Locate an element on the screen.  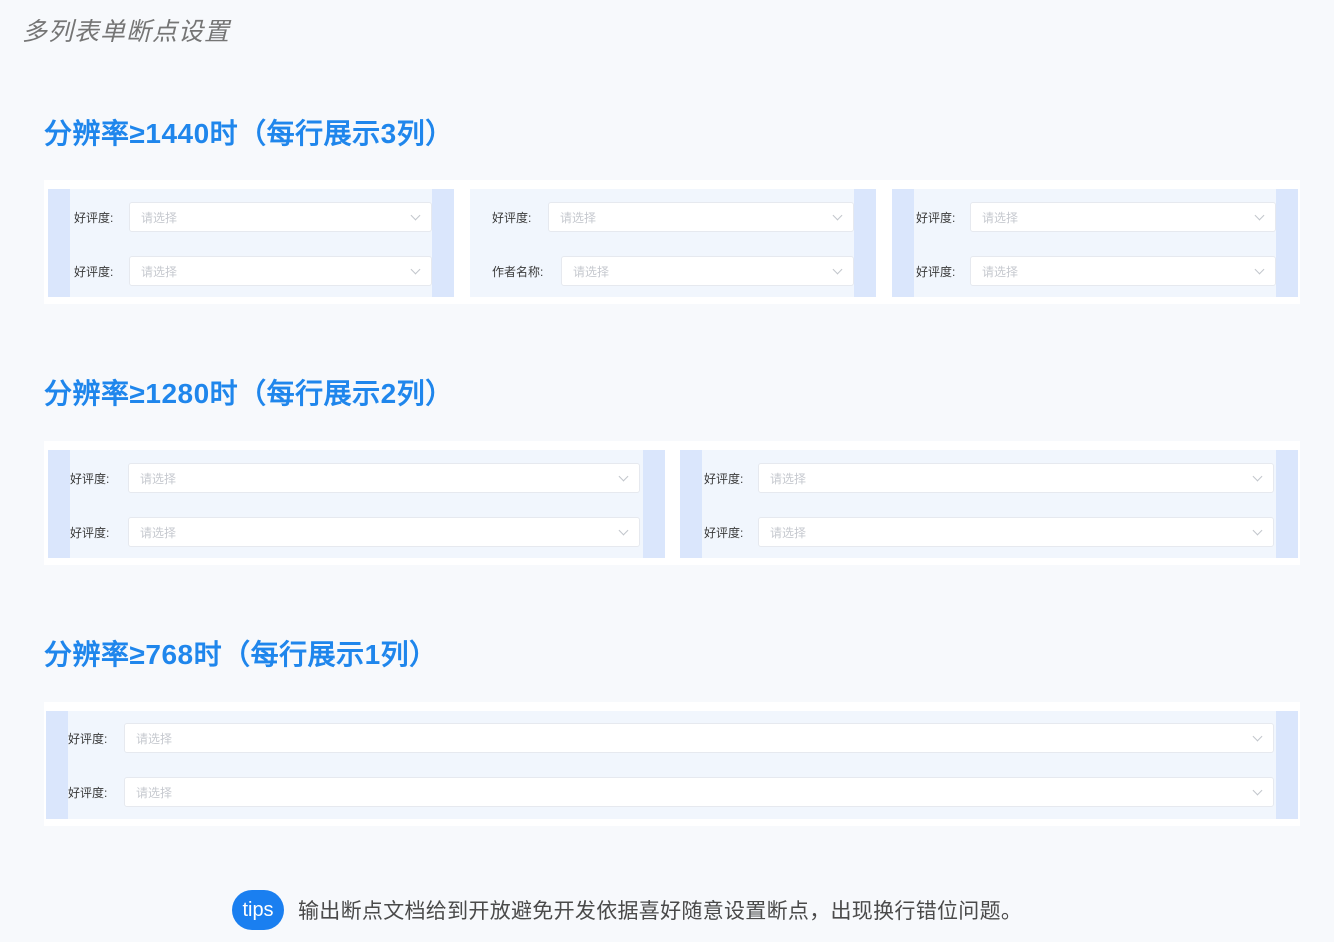
section-title-1280: 分辨率≥1280时（每行展示2列） is located at coordinates (249, 393).